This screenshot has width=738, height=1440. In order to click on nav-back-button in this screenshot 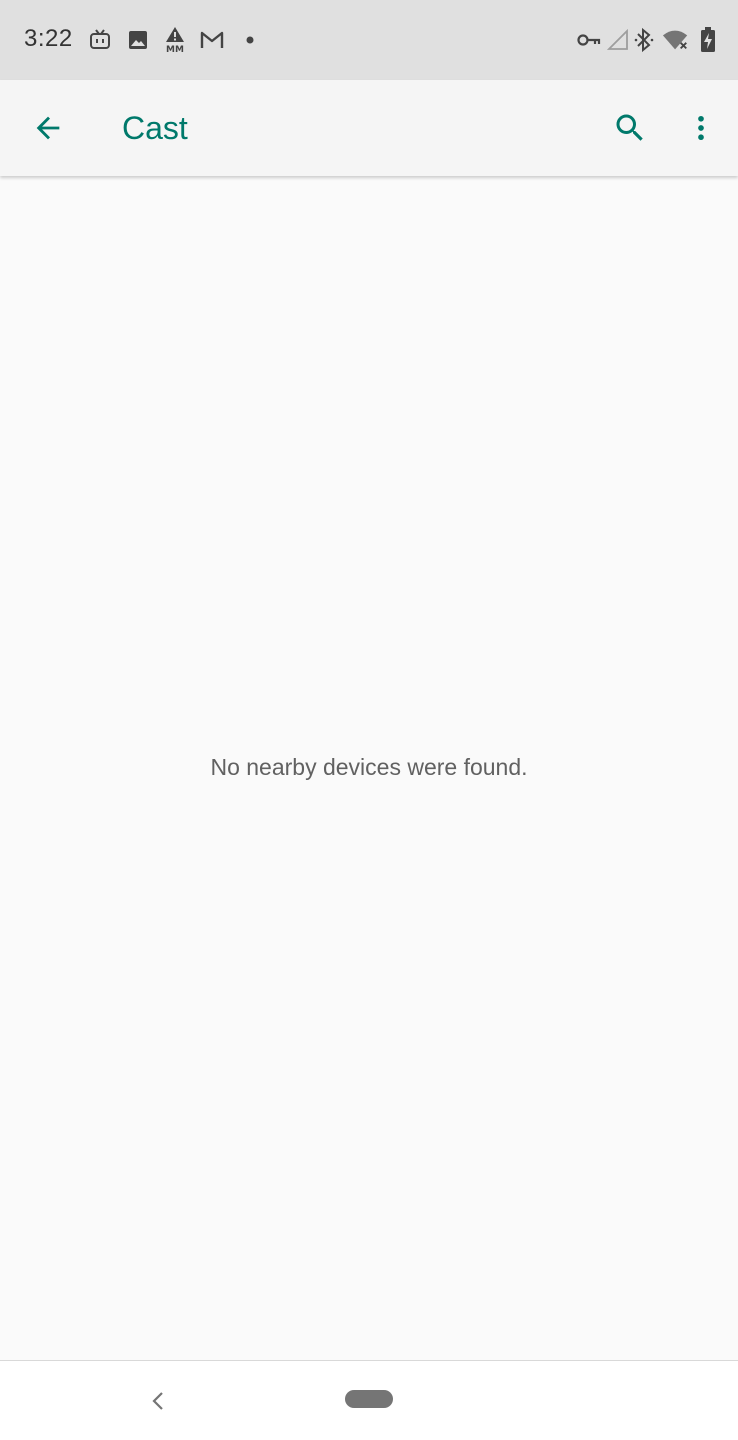, I will do `click(158, 1401)`.